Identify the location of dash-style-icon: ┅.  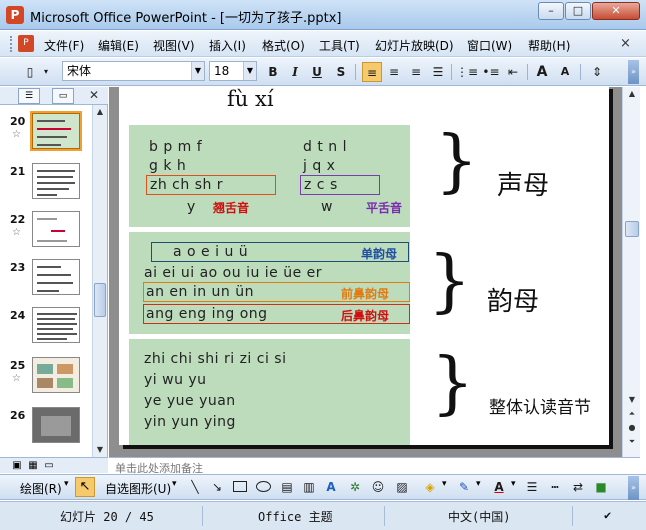
(555, 487).